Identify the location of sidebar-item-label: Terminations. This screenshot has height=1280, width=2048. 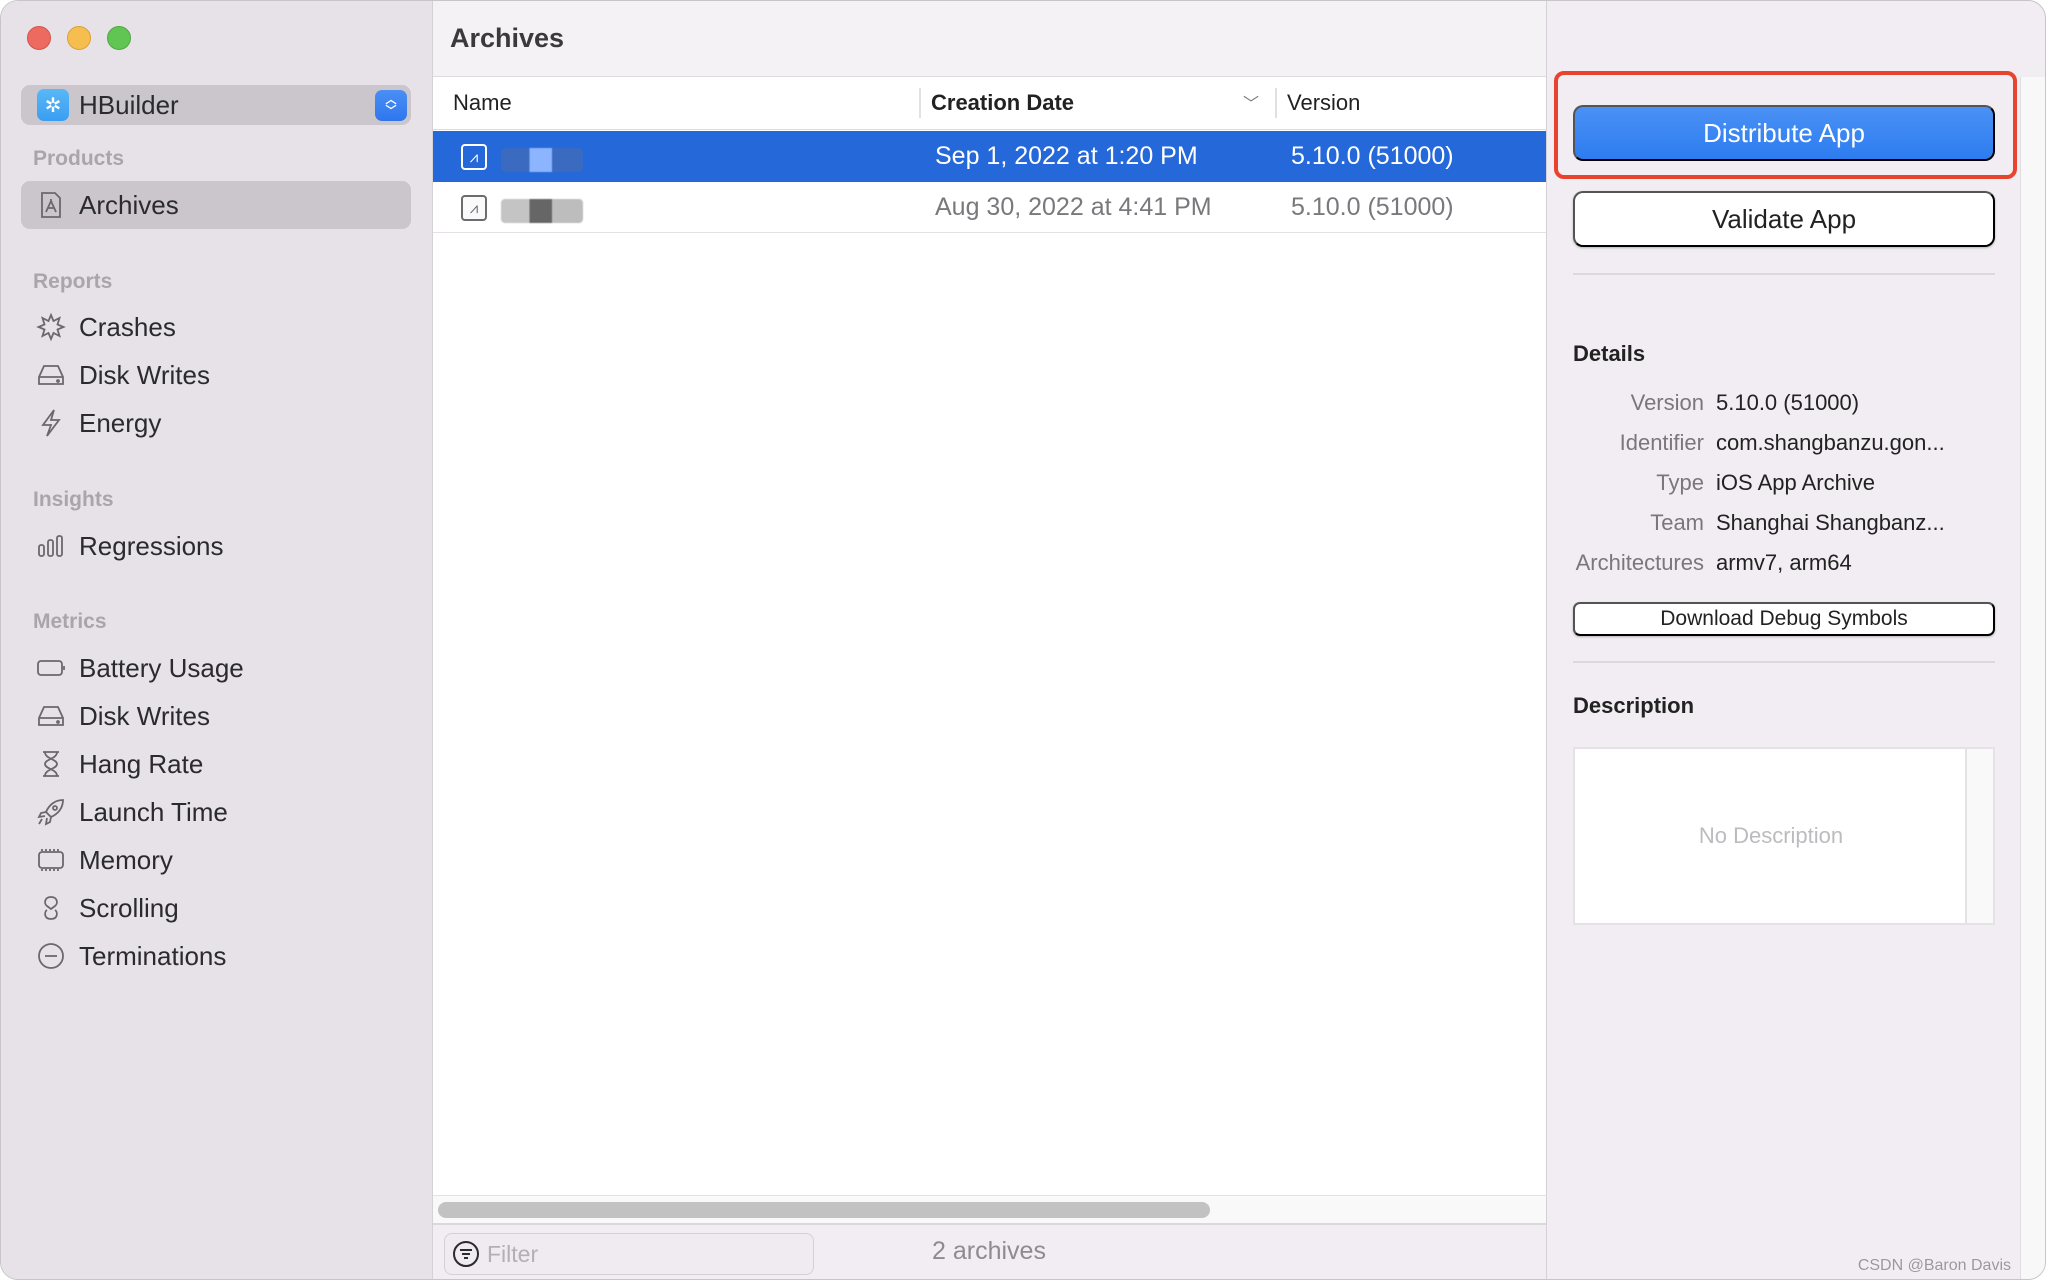
(153, 955).